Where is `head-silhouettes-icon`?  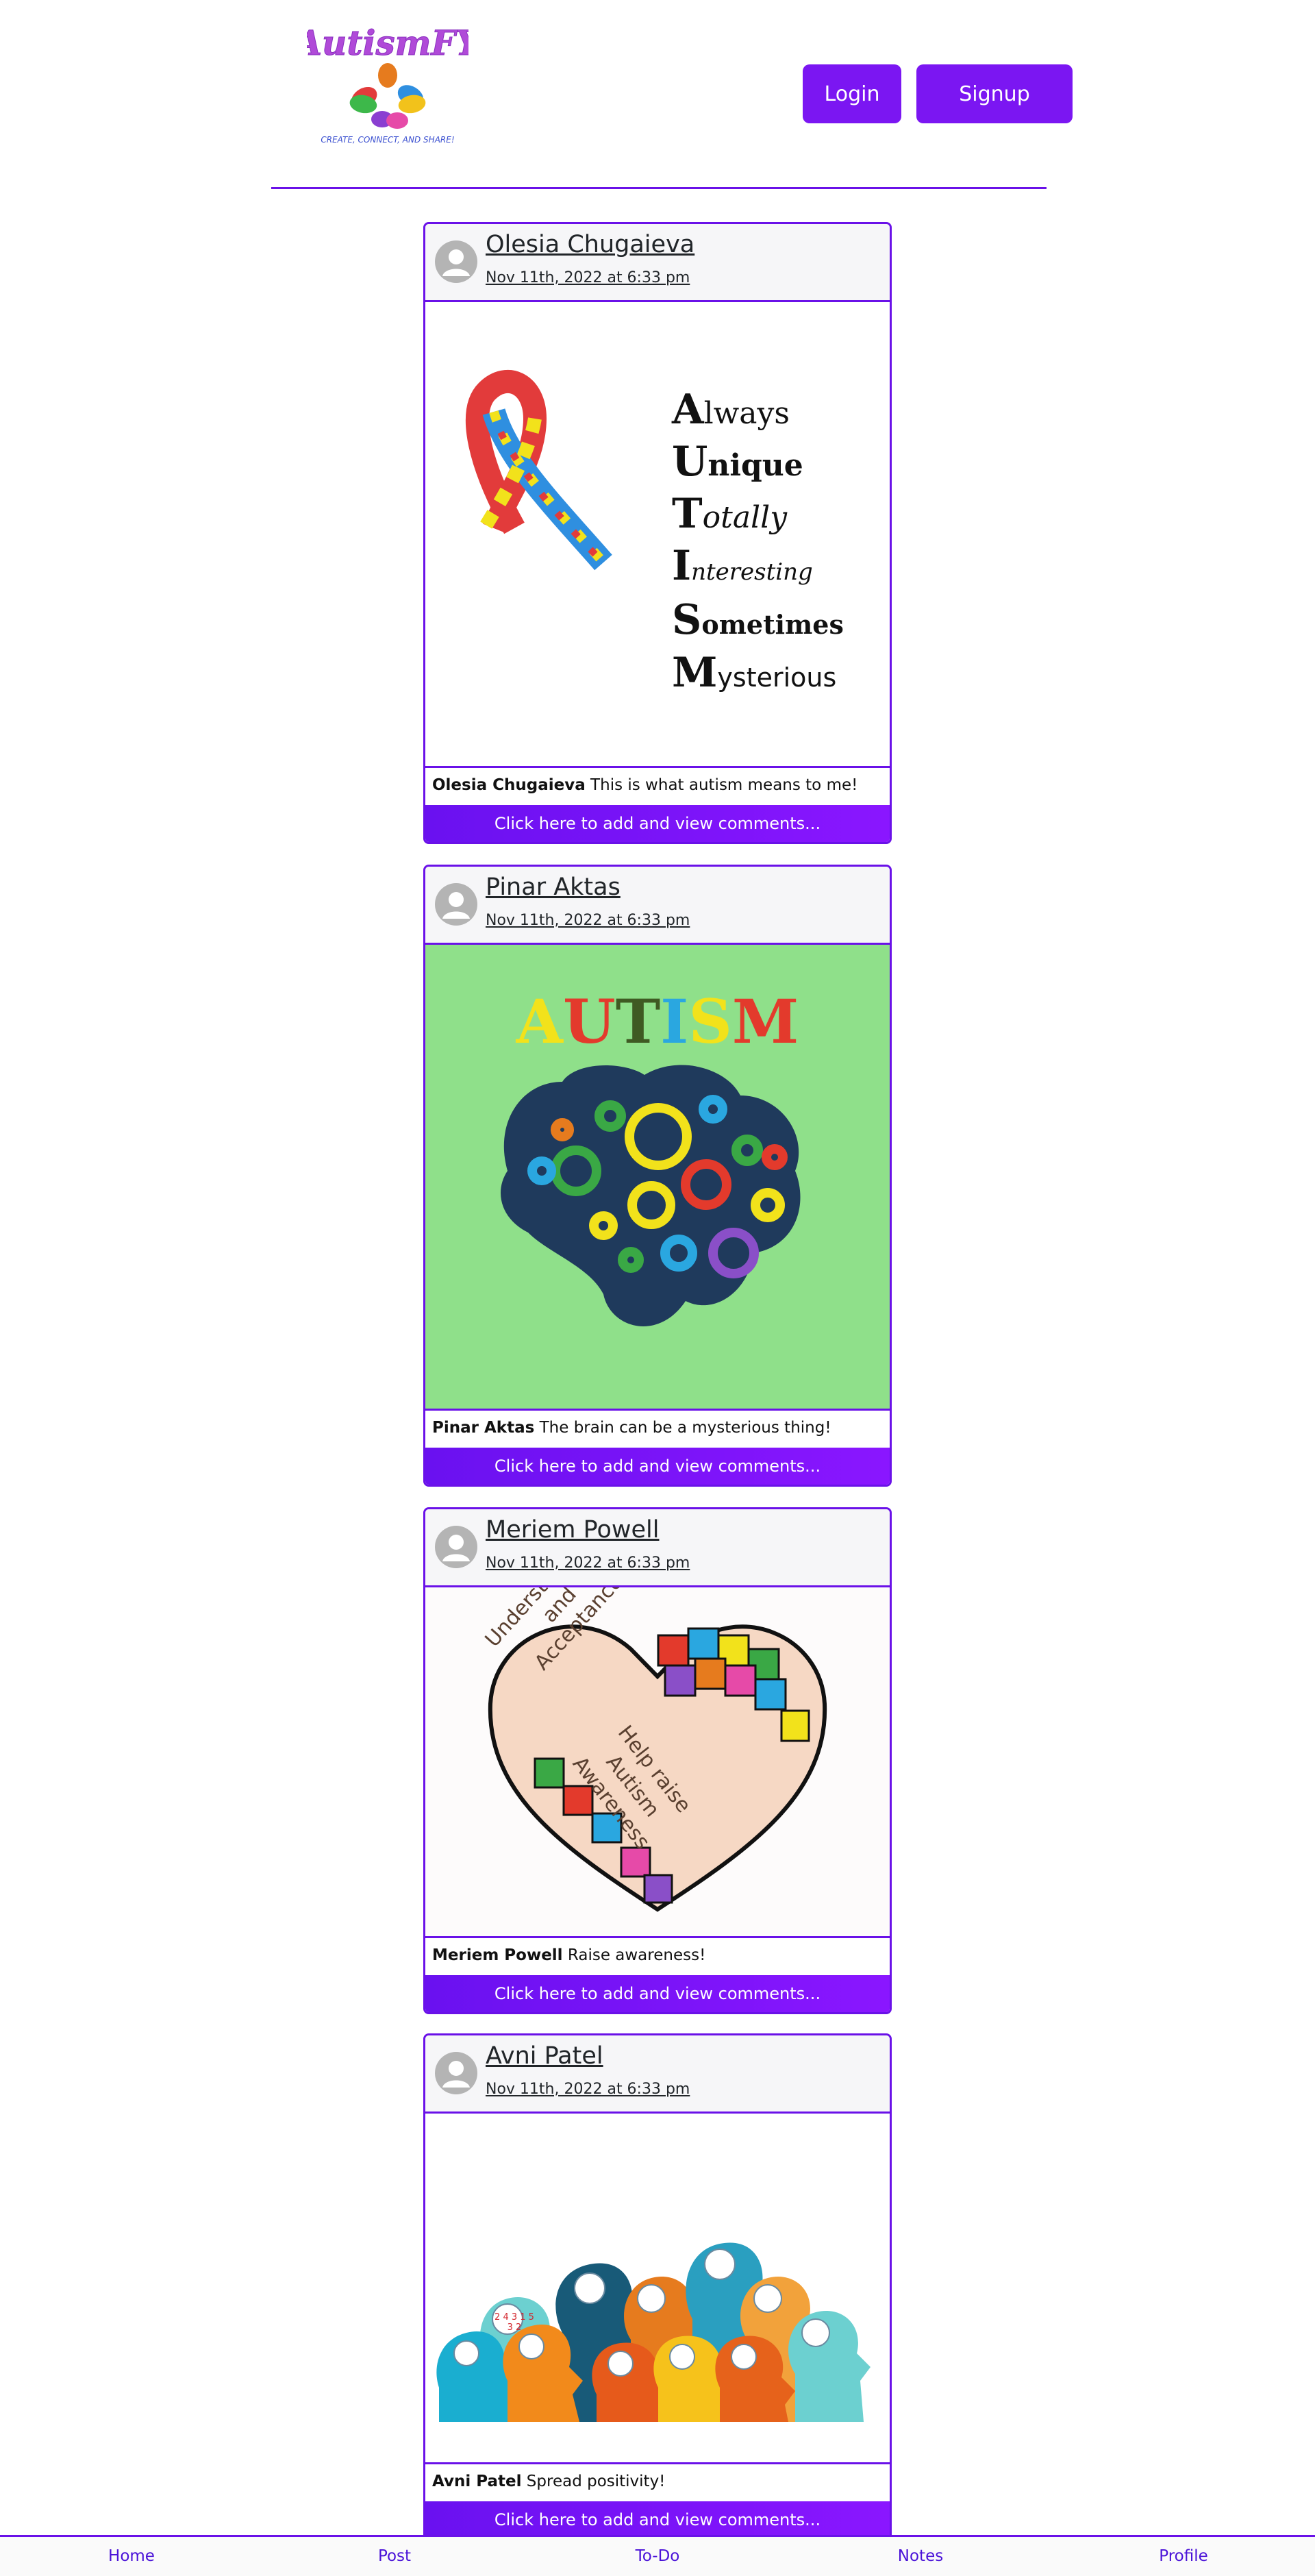
head-silhouettes-icon is located at coordinates (653, 2332).